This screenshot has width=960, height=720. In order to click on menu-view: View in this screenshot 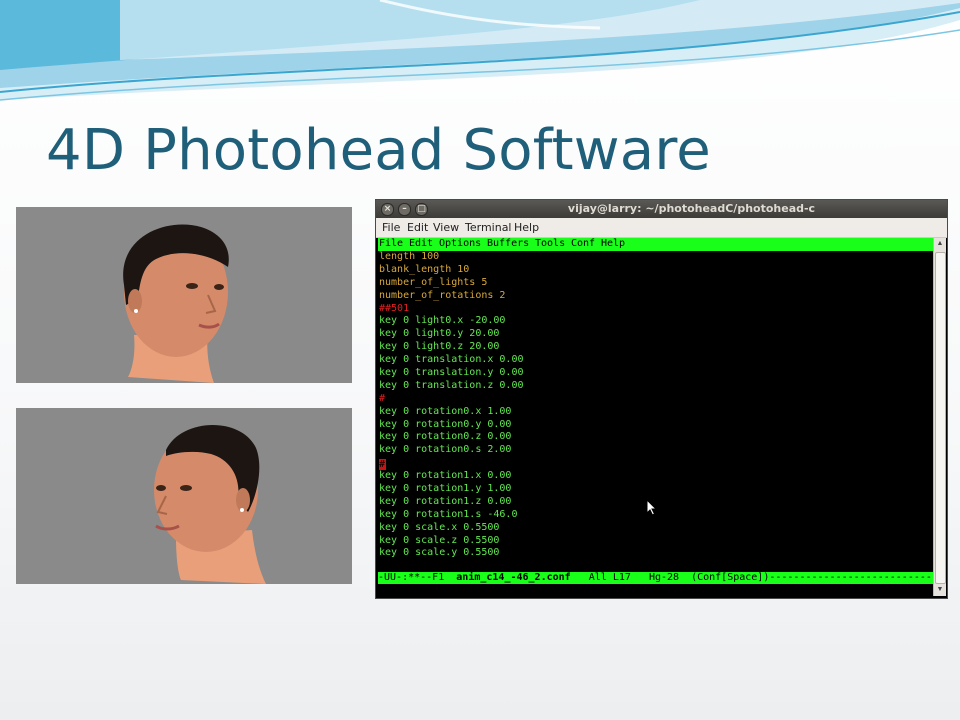, I will do `click(446, 227)`.